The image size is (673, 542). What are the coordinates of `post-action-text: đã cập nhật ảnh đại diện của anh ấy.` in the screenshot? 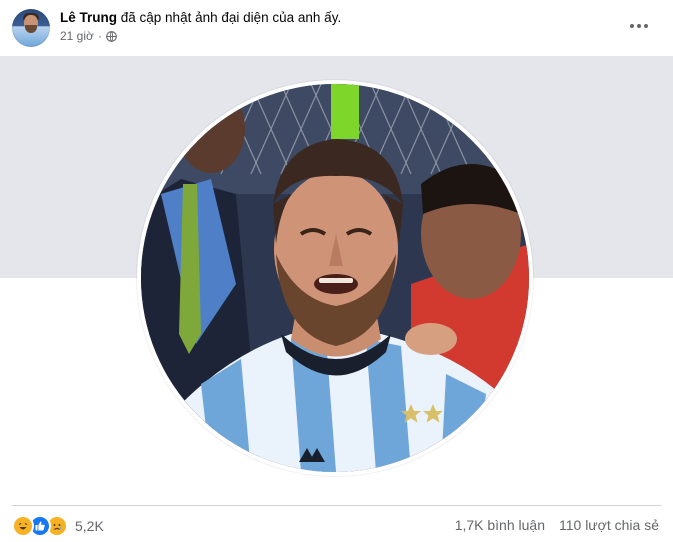 It's located at (231, 17).